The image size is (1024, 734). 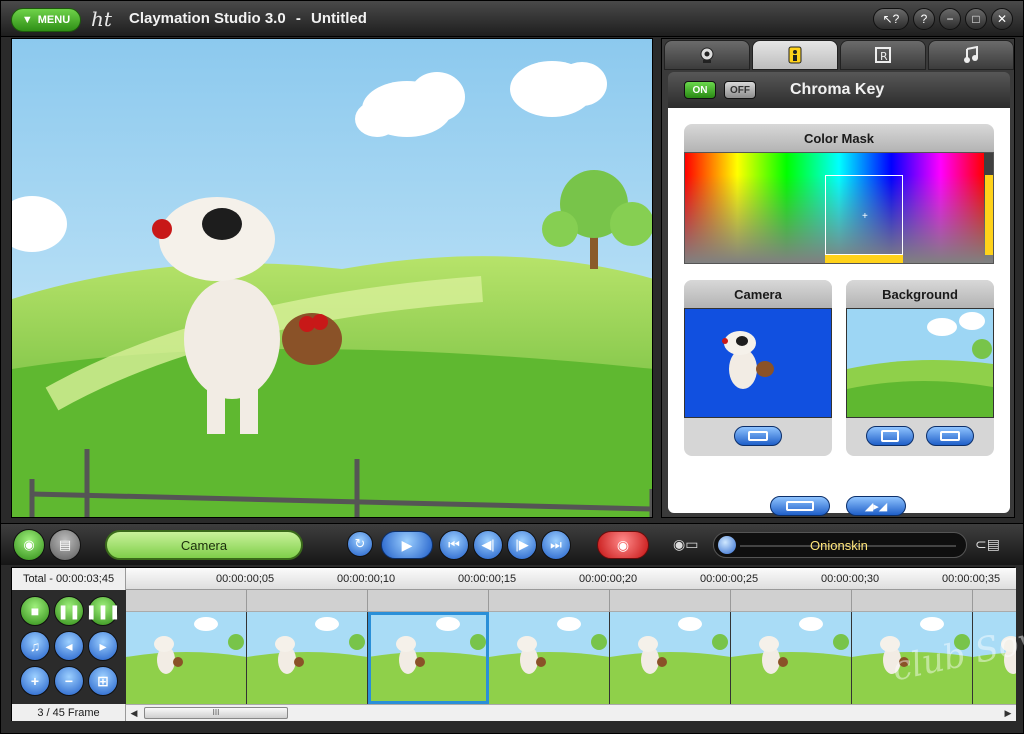 What do you see at coordinates (608, 579) in the screenshot?
I see `tick-label: 00:00:00;20` at bounding box center [608, 579].